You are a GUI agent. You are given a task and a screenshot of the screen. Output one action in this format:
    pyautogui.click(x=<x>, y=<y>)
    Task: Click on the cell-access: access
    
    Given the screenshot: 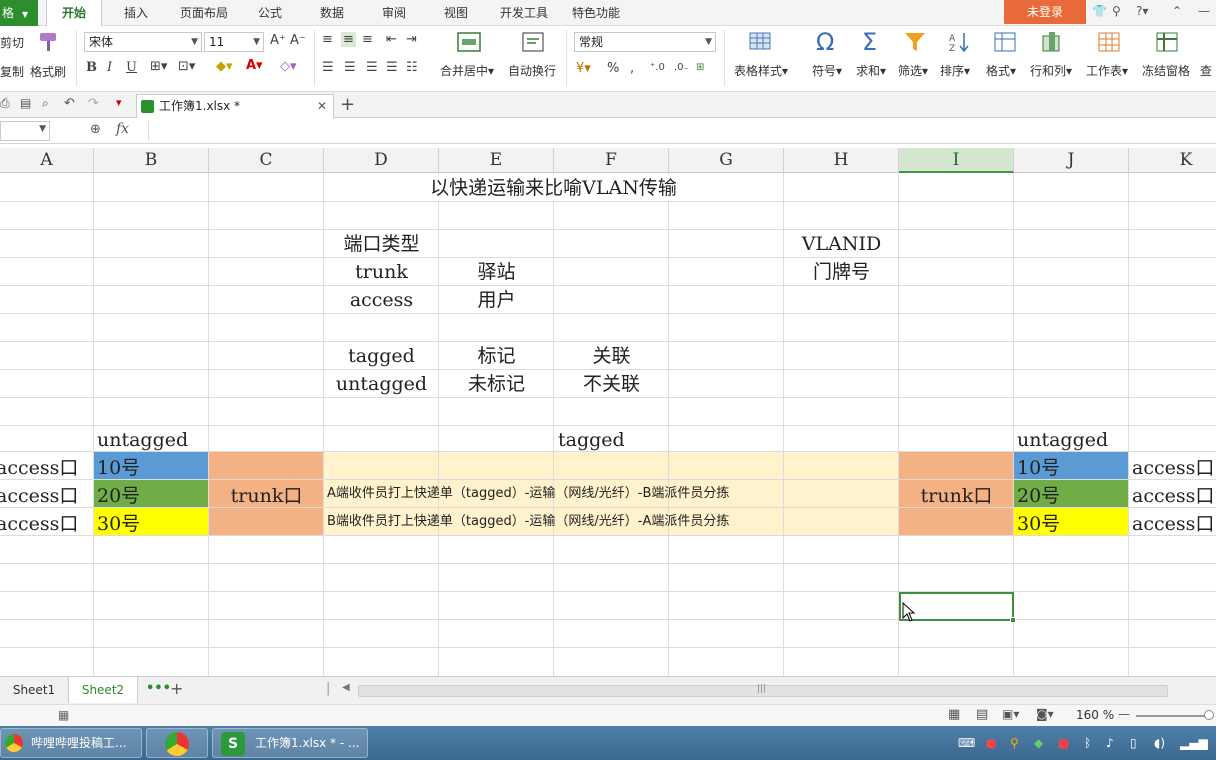 What is the action you would take?
    pyautogui.click(x=381, y=300)
    